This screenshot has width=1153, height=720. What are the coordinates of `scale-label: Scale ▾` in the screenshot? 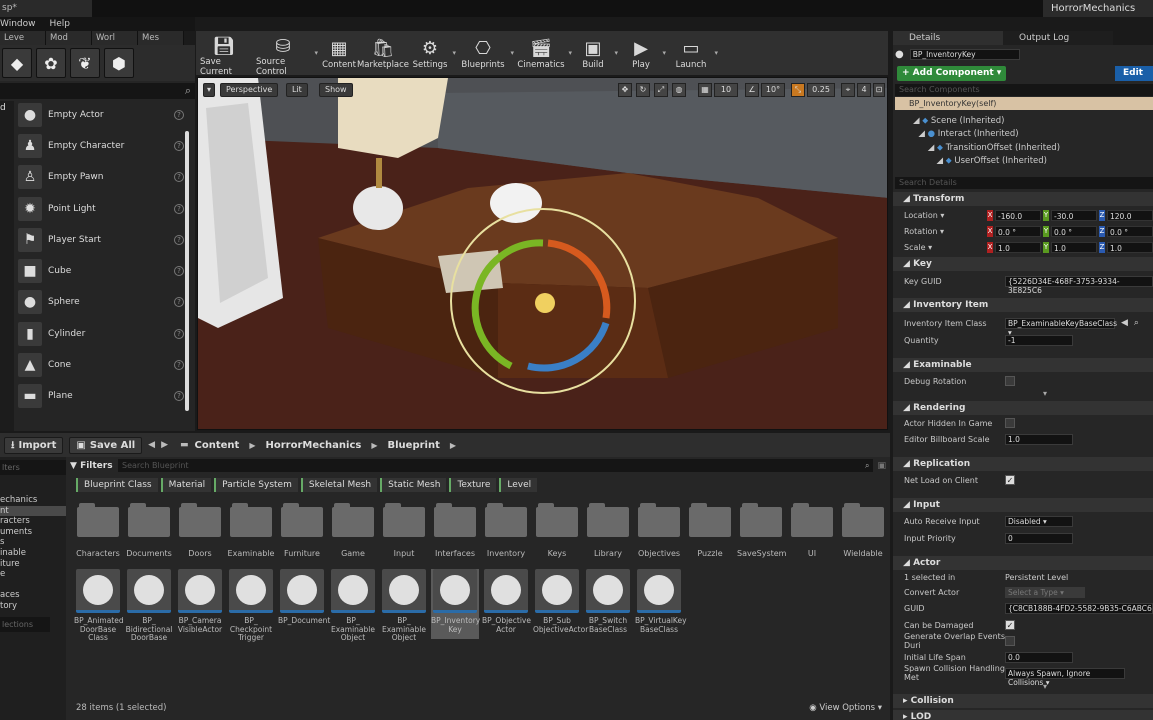 It's located at (940, 247).